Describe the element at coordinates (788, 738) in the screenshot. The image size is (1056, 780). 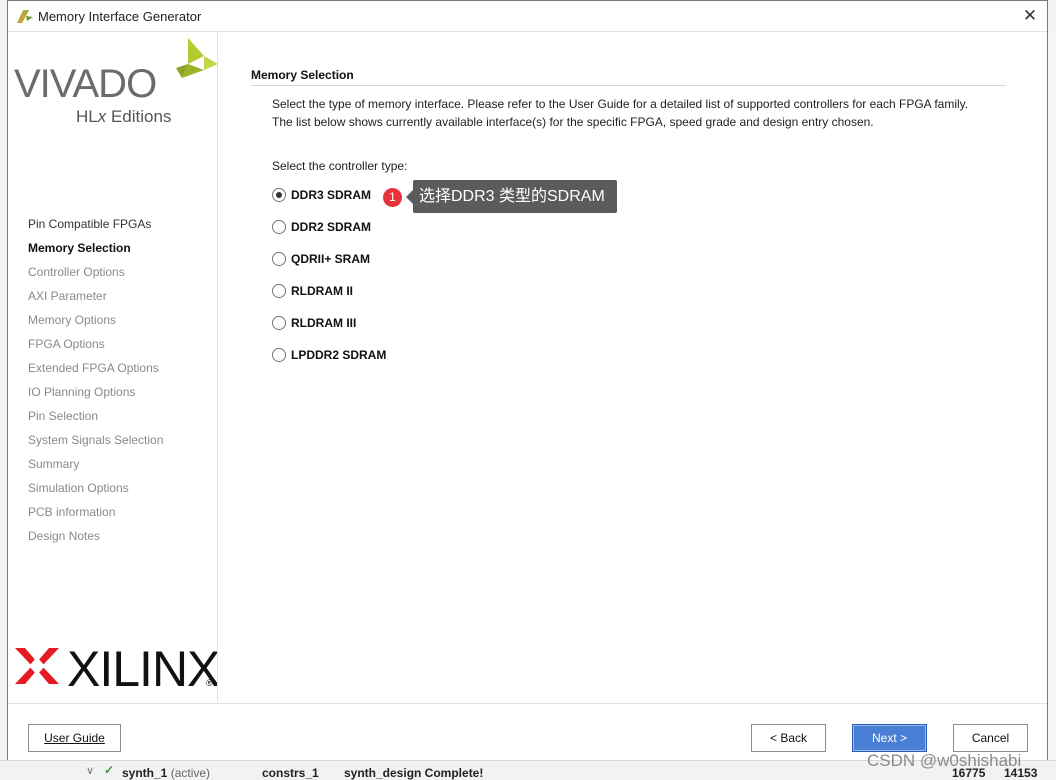
I see `back-button: < Back` at that location.